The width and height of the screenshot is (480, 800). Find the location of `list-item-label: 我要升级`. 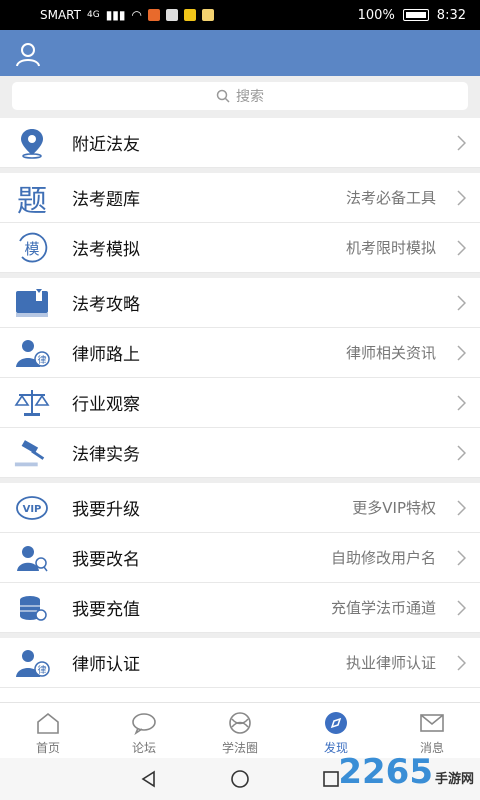

list-item-label: 我要升级 is located at coordinates (106, 510).